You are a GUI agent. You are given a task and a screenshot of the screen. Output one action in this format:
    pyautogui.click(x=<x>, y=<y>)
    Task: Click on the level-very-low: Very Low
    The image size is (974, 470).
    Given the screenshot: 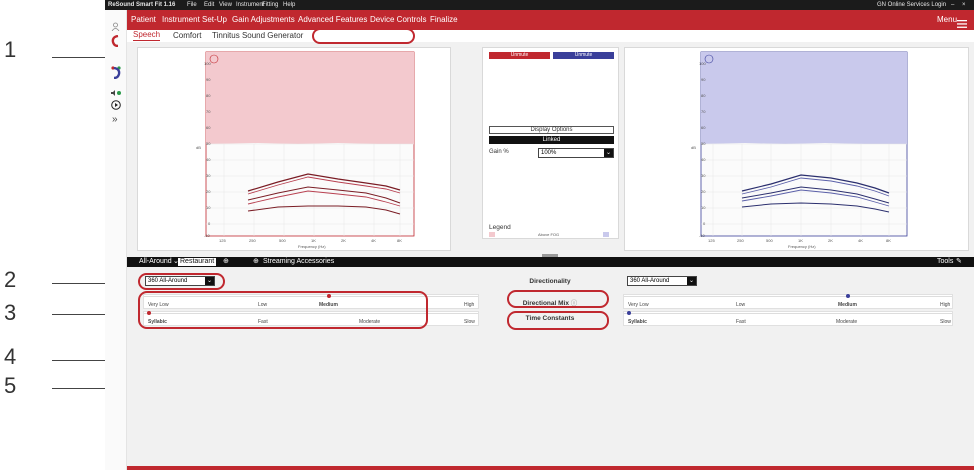 What is the action you would take?
    pyautogui.click(x=638, y=305)
    